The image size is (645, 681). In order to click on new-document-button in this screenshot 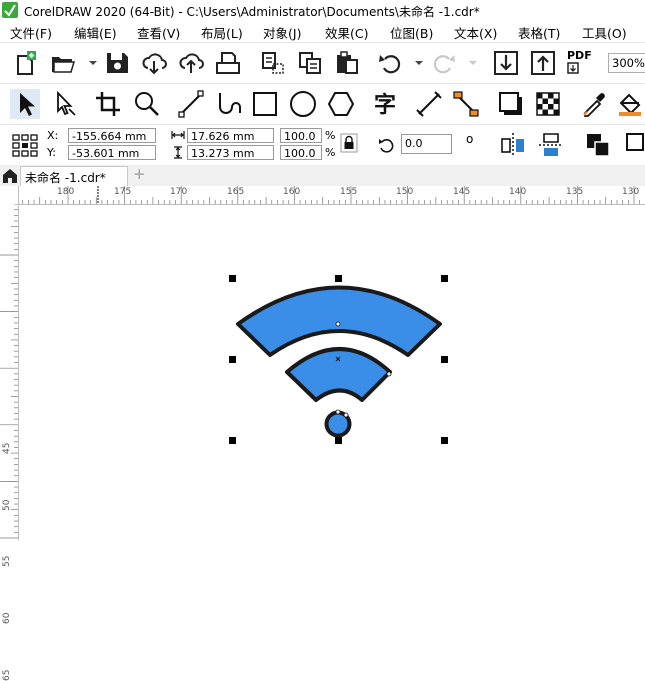, I will do `click(25, 63)`.